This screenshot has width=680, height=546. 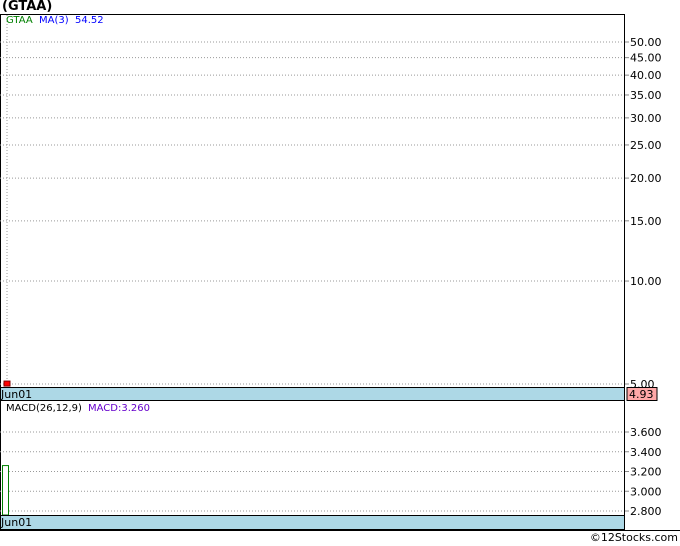 What do you see at coordinates (646, 118) in the screenshot?
I see `price-tick-label: 30.00` at bounding box center [646, 118].